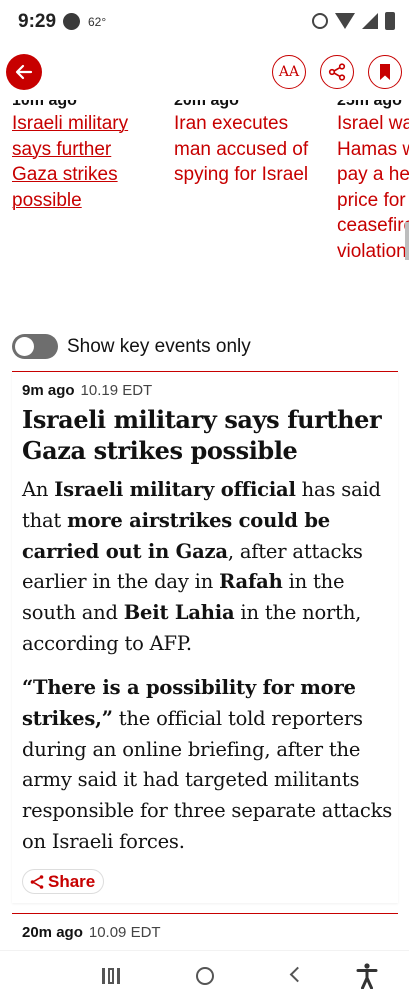 Image resolution: width=409 pixels, height=1000 pixels. I want to click on system-nav-bar, so click(204, 975).